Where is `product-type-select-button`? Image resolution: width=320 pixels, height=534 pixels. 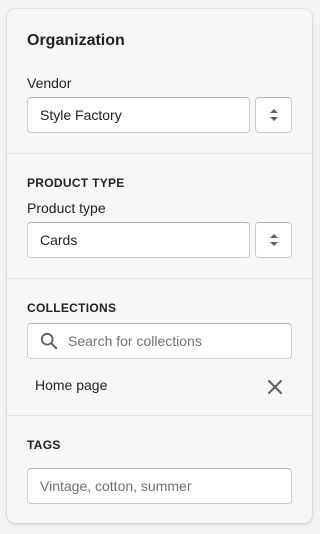 product-type-select-button is located at coordinates (273, 240).